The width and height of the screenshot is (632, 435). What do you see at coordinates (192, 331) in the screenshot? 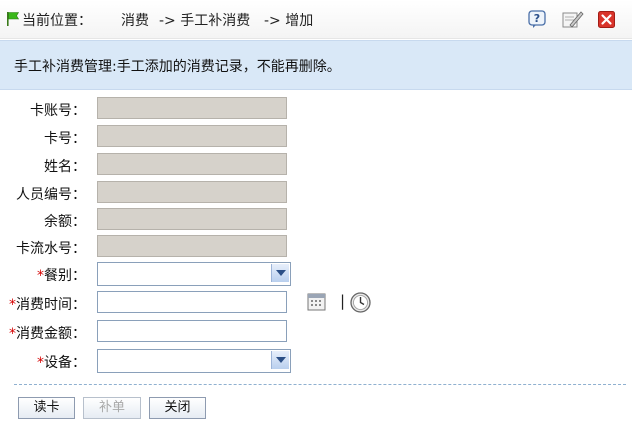
I see `consume-amount-input` at bounding box center [192, 331].